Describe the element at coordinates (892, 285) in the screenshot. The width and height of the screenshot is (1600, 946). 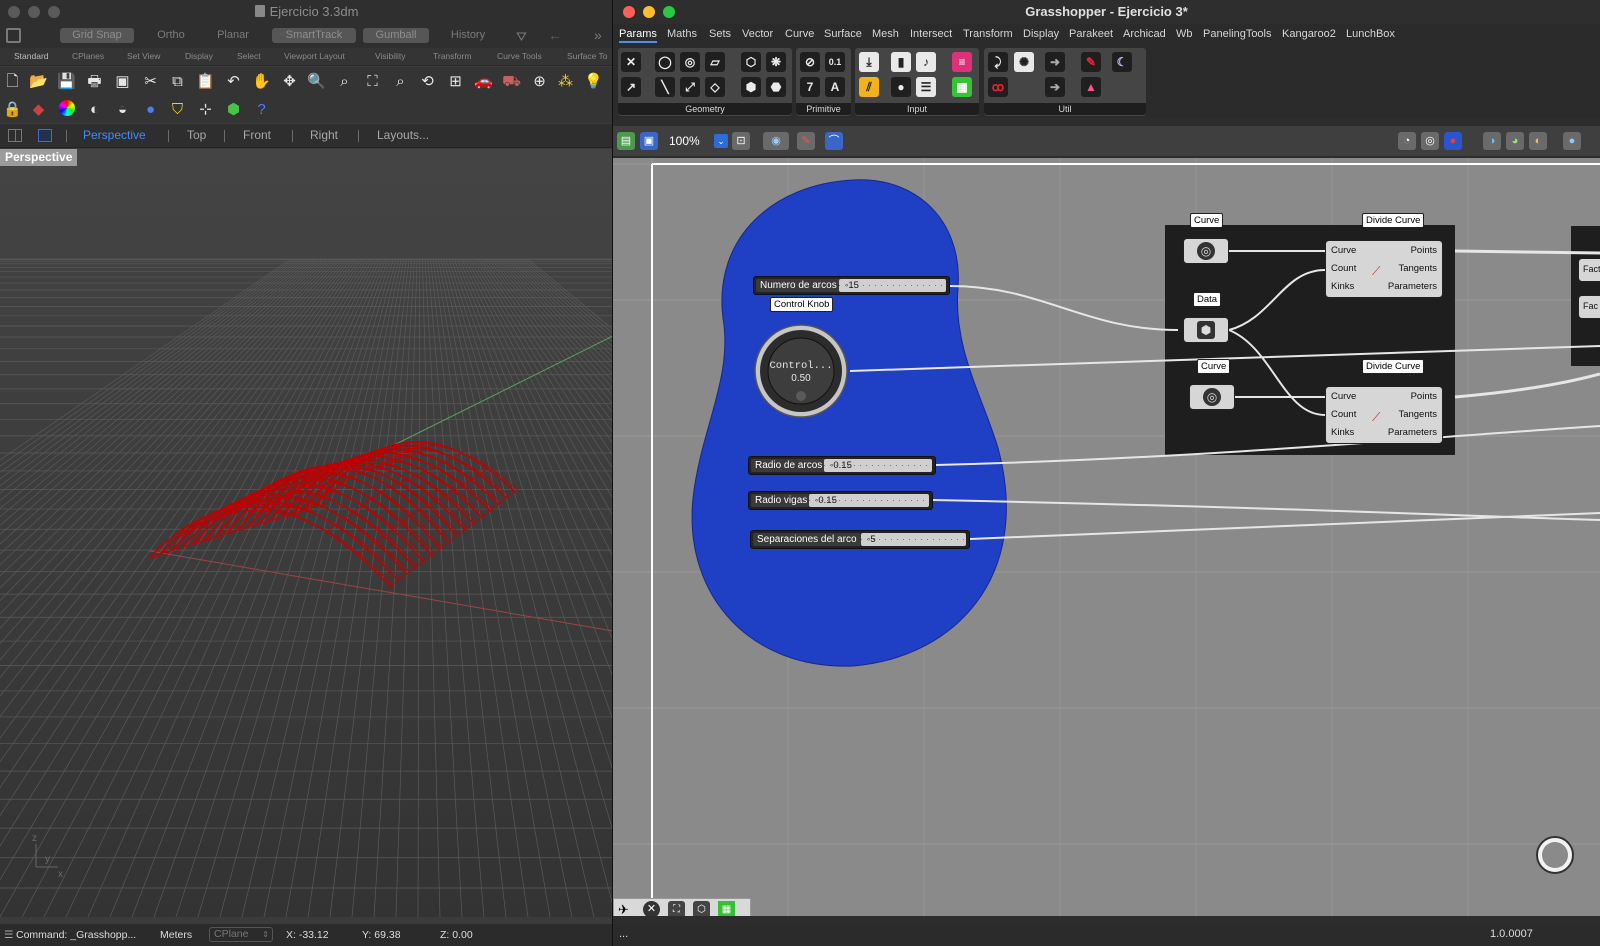
I see `slider-track: ◦15` at that location.